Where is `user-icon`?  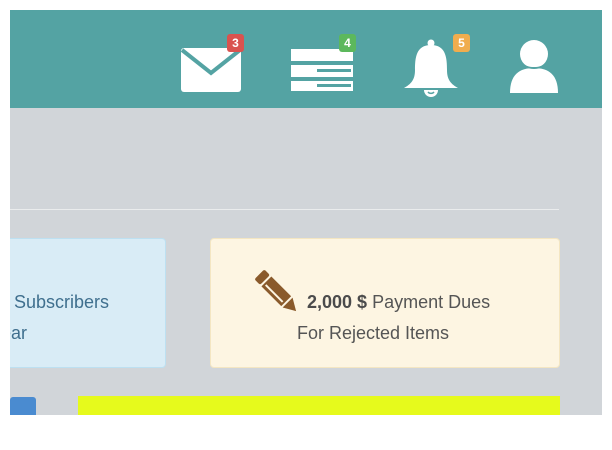
user-icon is located at coordinates (534, 66).